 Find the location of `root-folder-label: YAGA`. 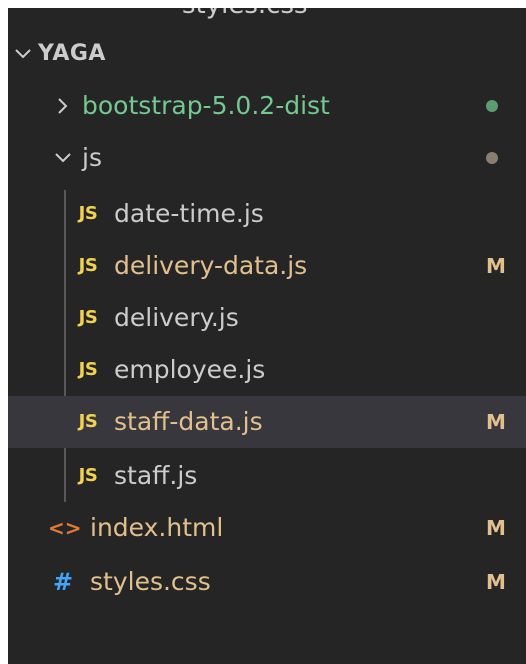

root-folder-label: YAGA is located at coordinates (72, 53).